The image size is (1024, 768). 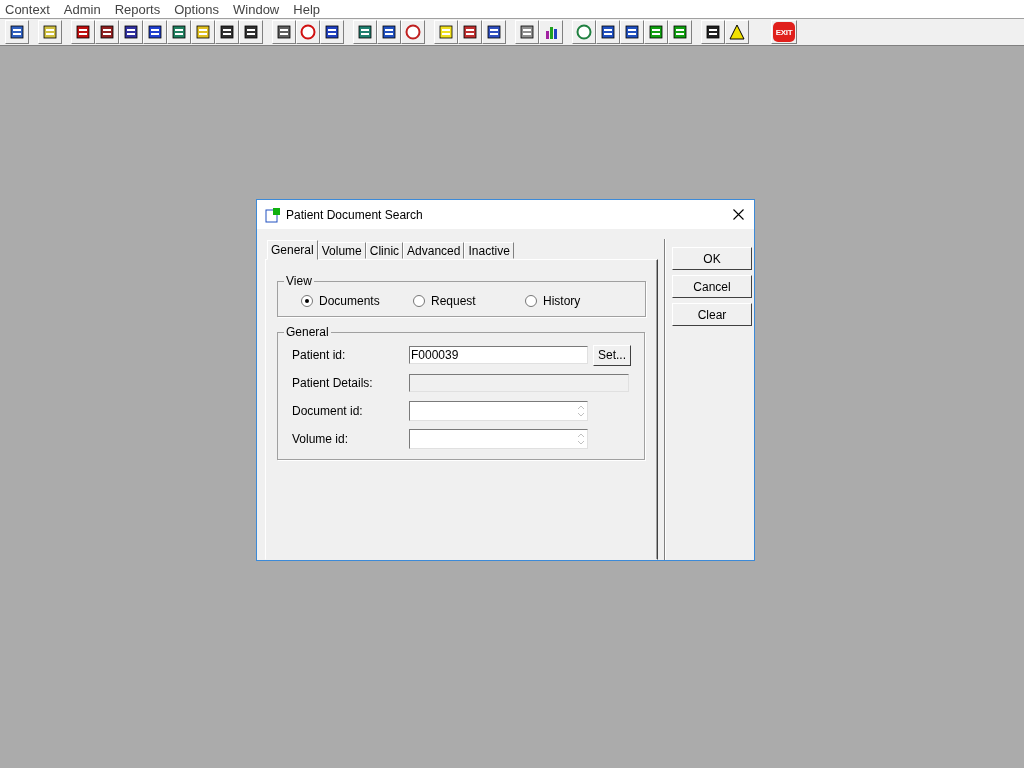 I want to click on tab: Clinic, so click(x=384, y=250).